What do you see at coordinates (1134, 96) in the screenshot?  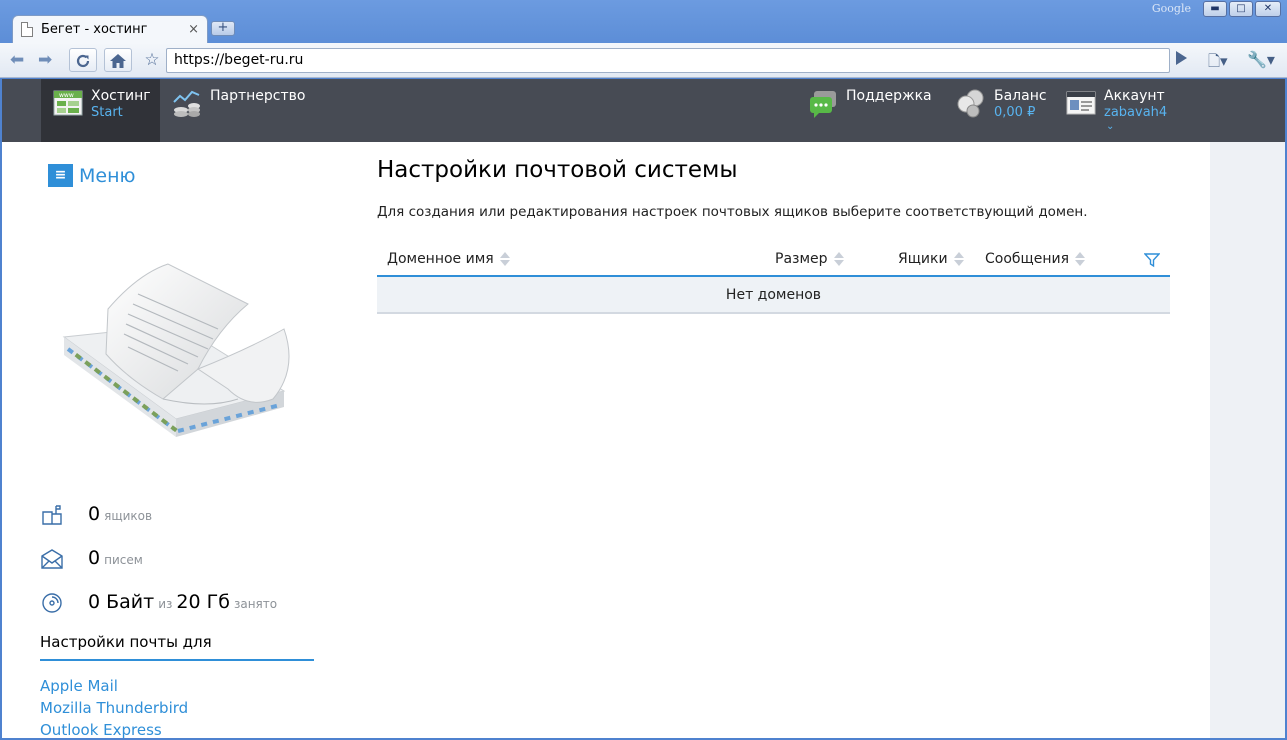 I see `nav-account-label: Аккаунт` at bounding box center [1134, 96].